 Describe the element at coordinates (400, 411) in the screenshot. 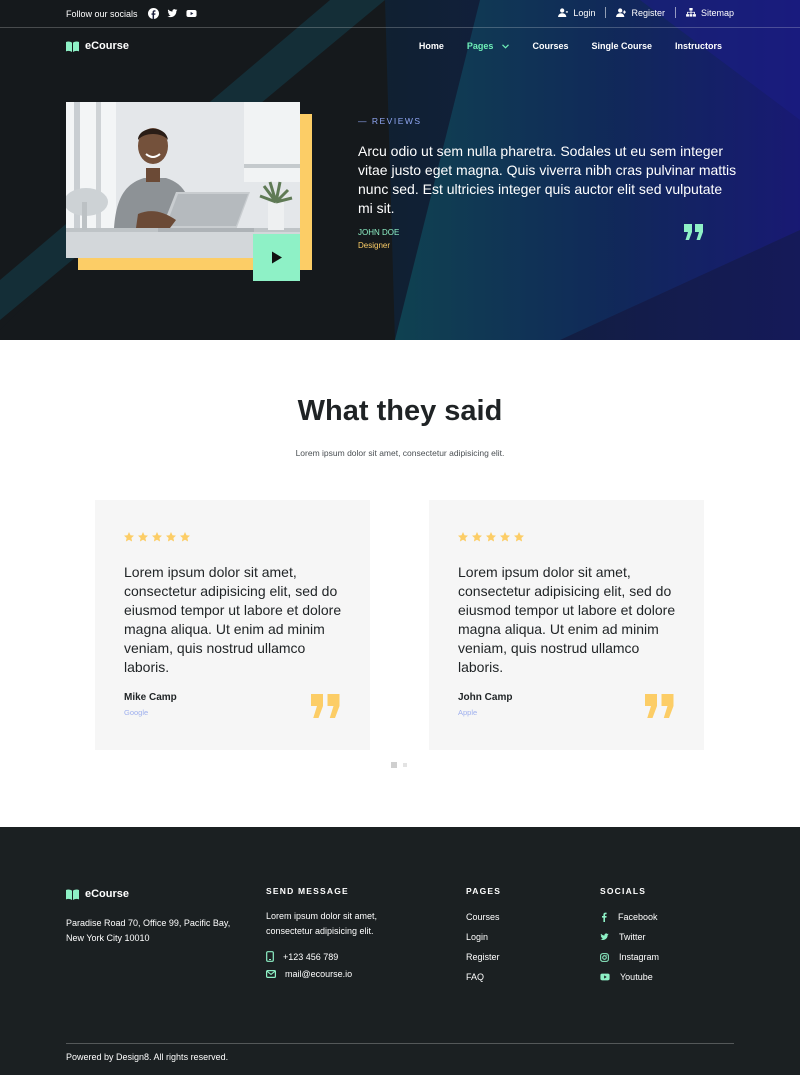

I see `section-title: What they said` at that location.